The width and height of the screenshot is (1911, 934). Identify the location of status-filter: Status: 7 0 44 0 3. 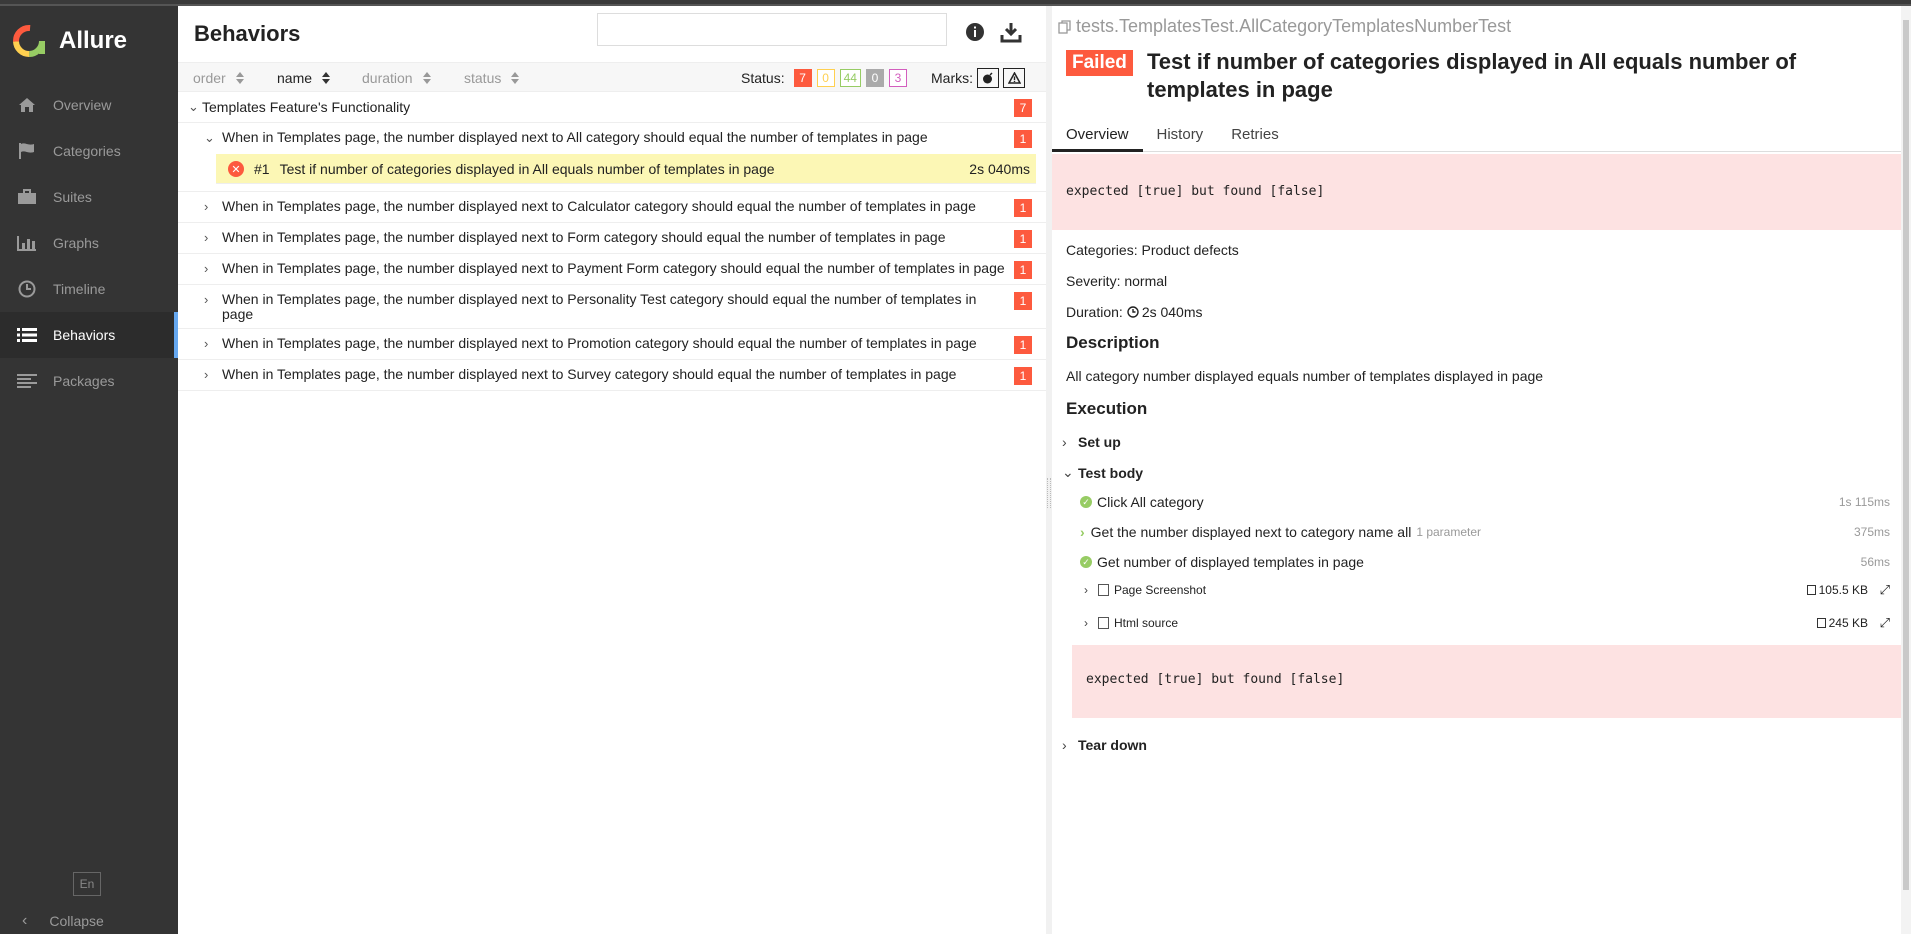
(824, 78).